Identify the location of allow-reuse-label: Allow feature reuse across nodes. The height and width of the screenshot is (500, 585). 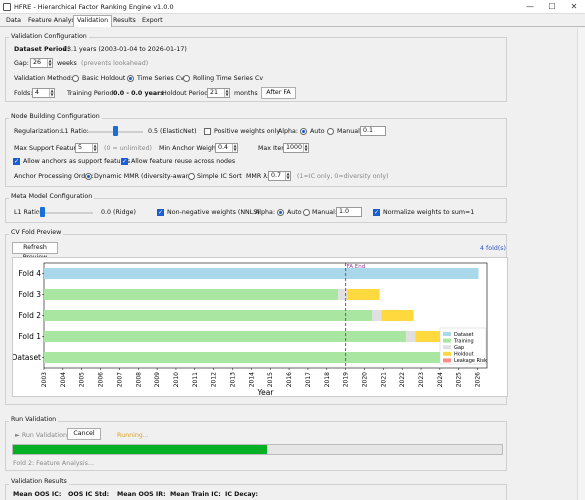
(183, 161).